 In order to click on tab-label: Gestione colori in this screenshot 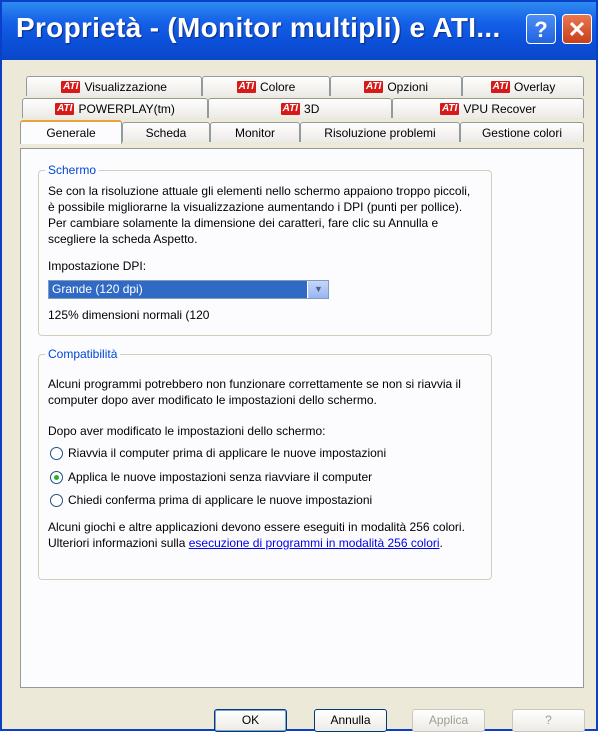, I will do `click(522, 132)`.